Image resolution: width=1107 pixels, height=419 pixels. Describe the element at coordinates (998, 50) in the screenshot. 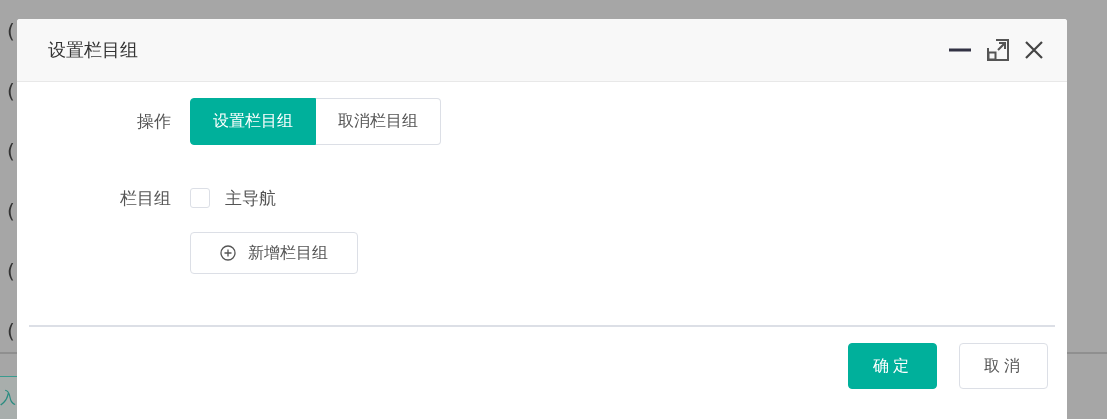

I see `maximize-icon` at that location.